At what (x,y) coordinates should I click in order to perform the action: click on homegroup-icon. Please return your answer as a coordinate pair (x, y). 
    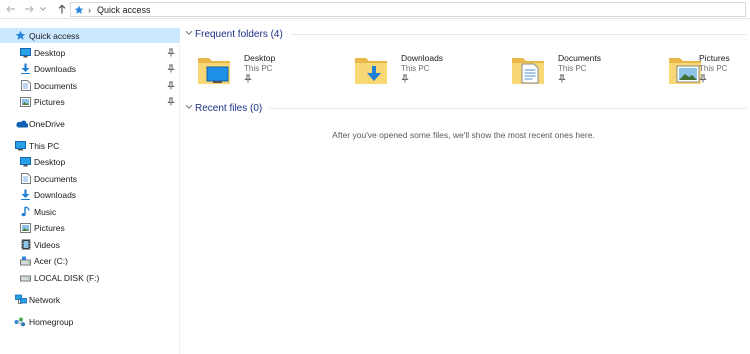
    Looking at the image, I should click on (20, 321).